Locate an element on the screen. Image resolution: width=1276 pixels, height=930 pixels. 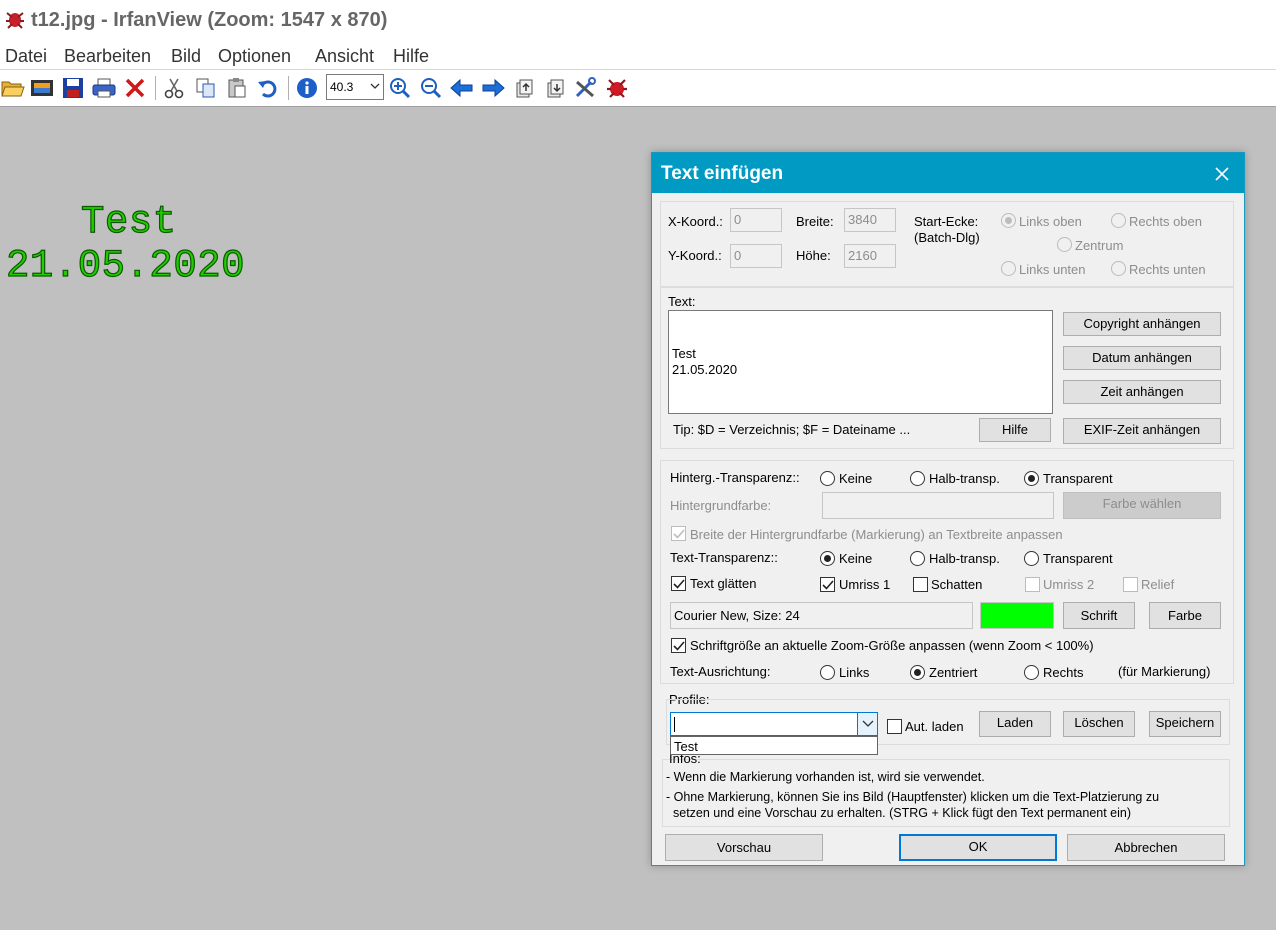
load-button: Laden is located at coordinates (1015, 724).